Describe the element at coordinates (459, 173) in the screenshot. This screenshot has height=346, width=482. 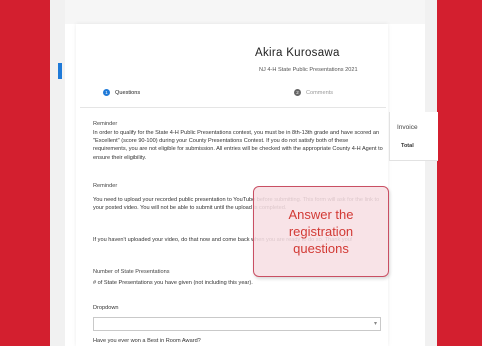
I see `right-red-band` at that location.